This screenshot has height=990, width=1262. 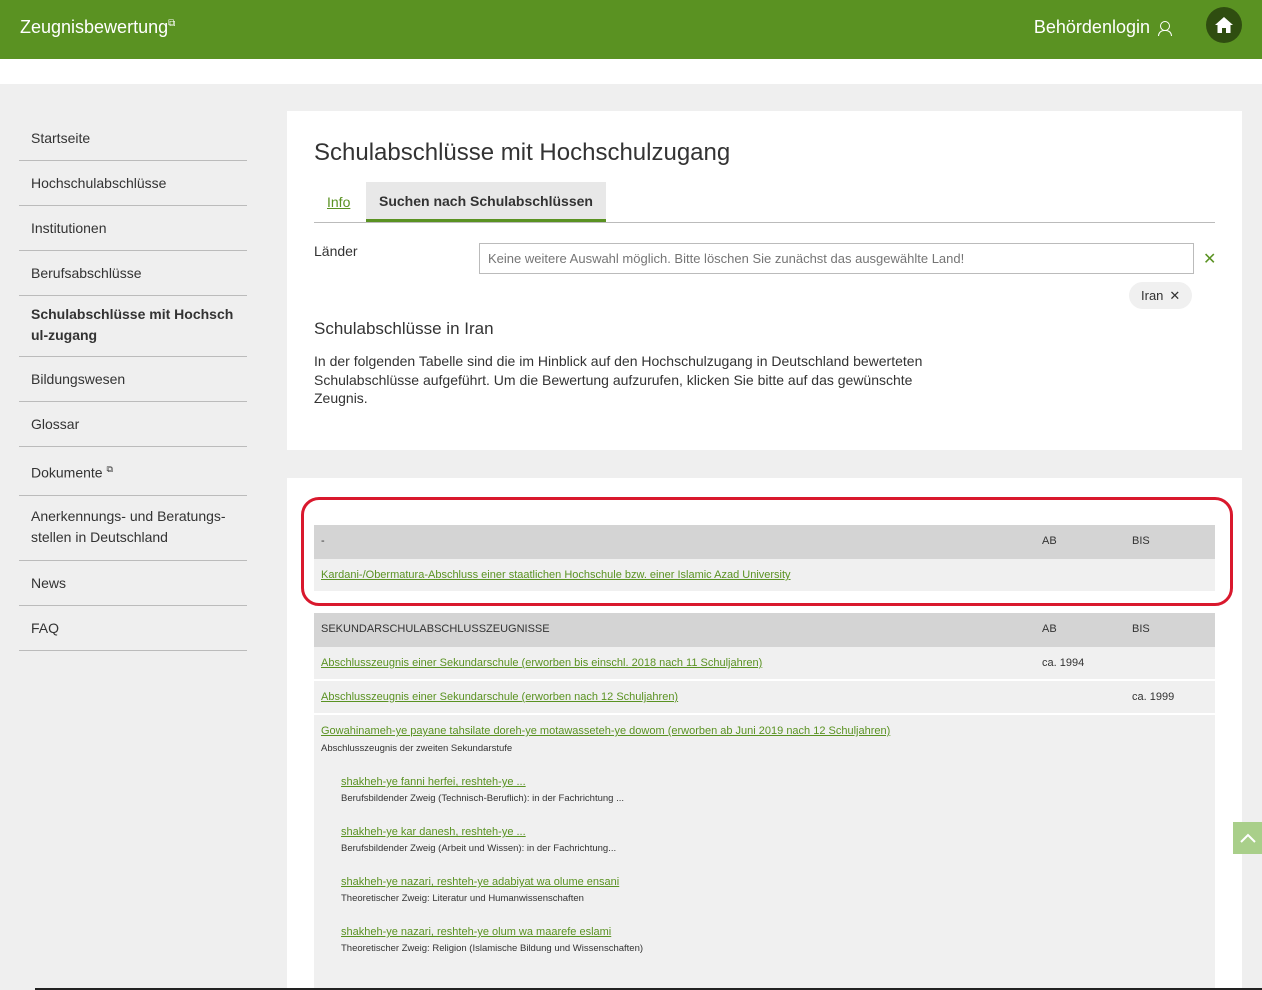 I want to click on home-icon, so click(x=1224, y=25).